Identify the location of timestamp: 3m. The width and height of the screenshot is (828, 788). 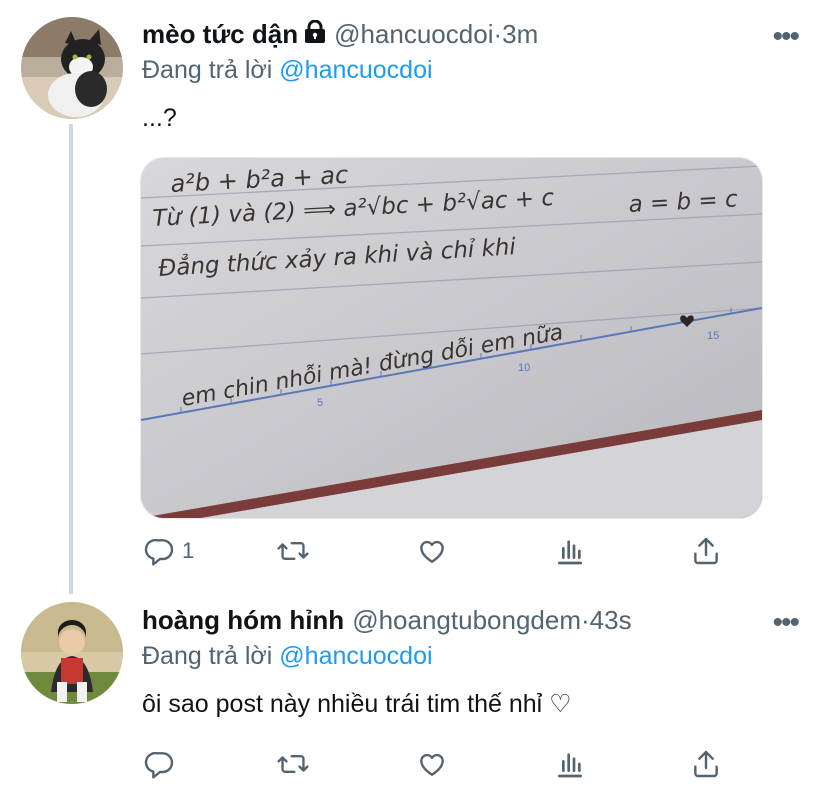
(520, 34).